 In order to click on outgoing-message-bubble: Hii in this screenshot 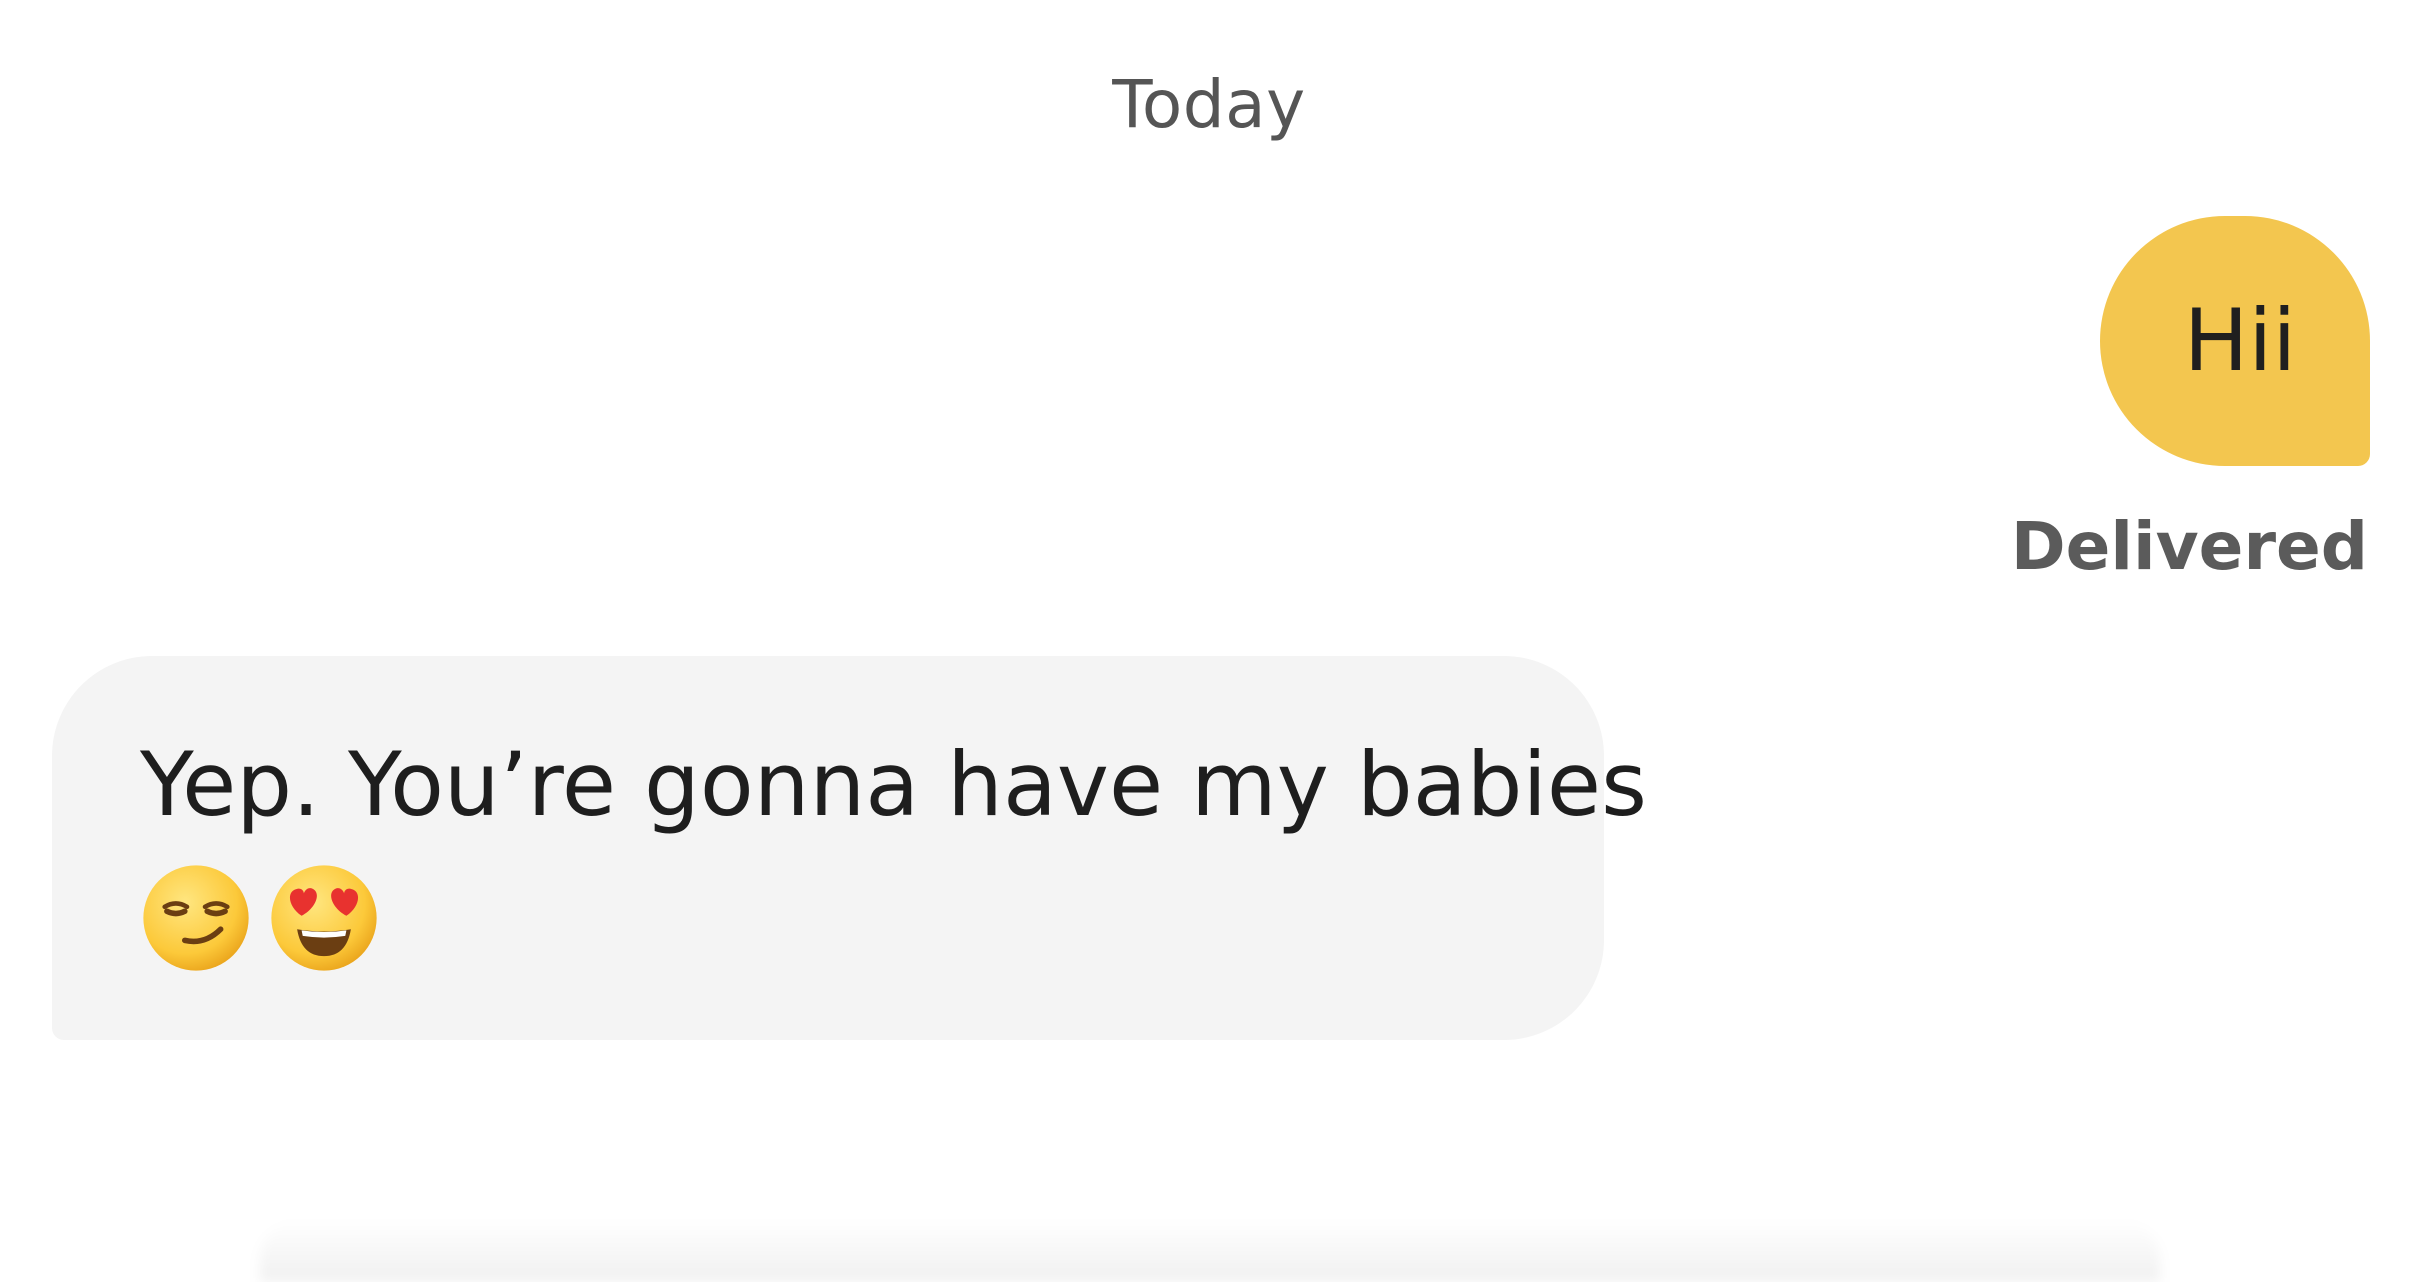, I will do `click(2235, 341)`.